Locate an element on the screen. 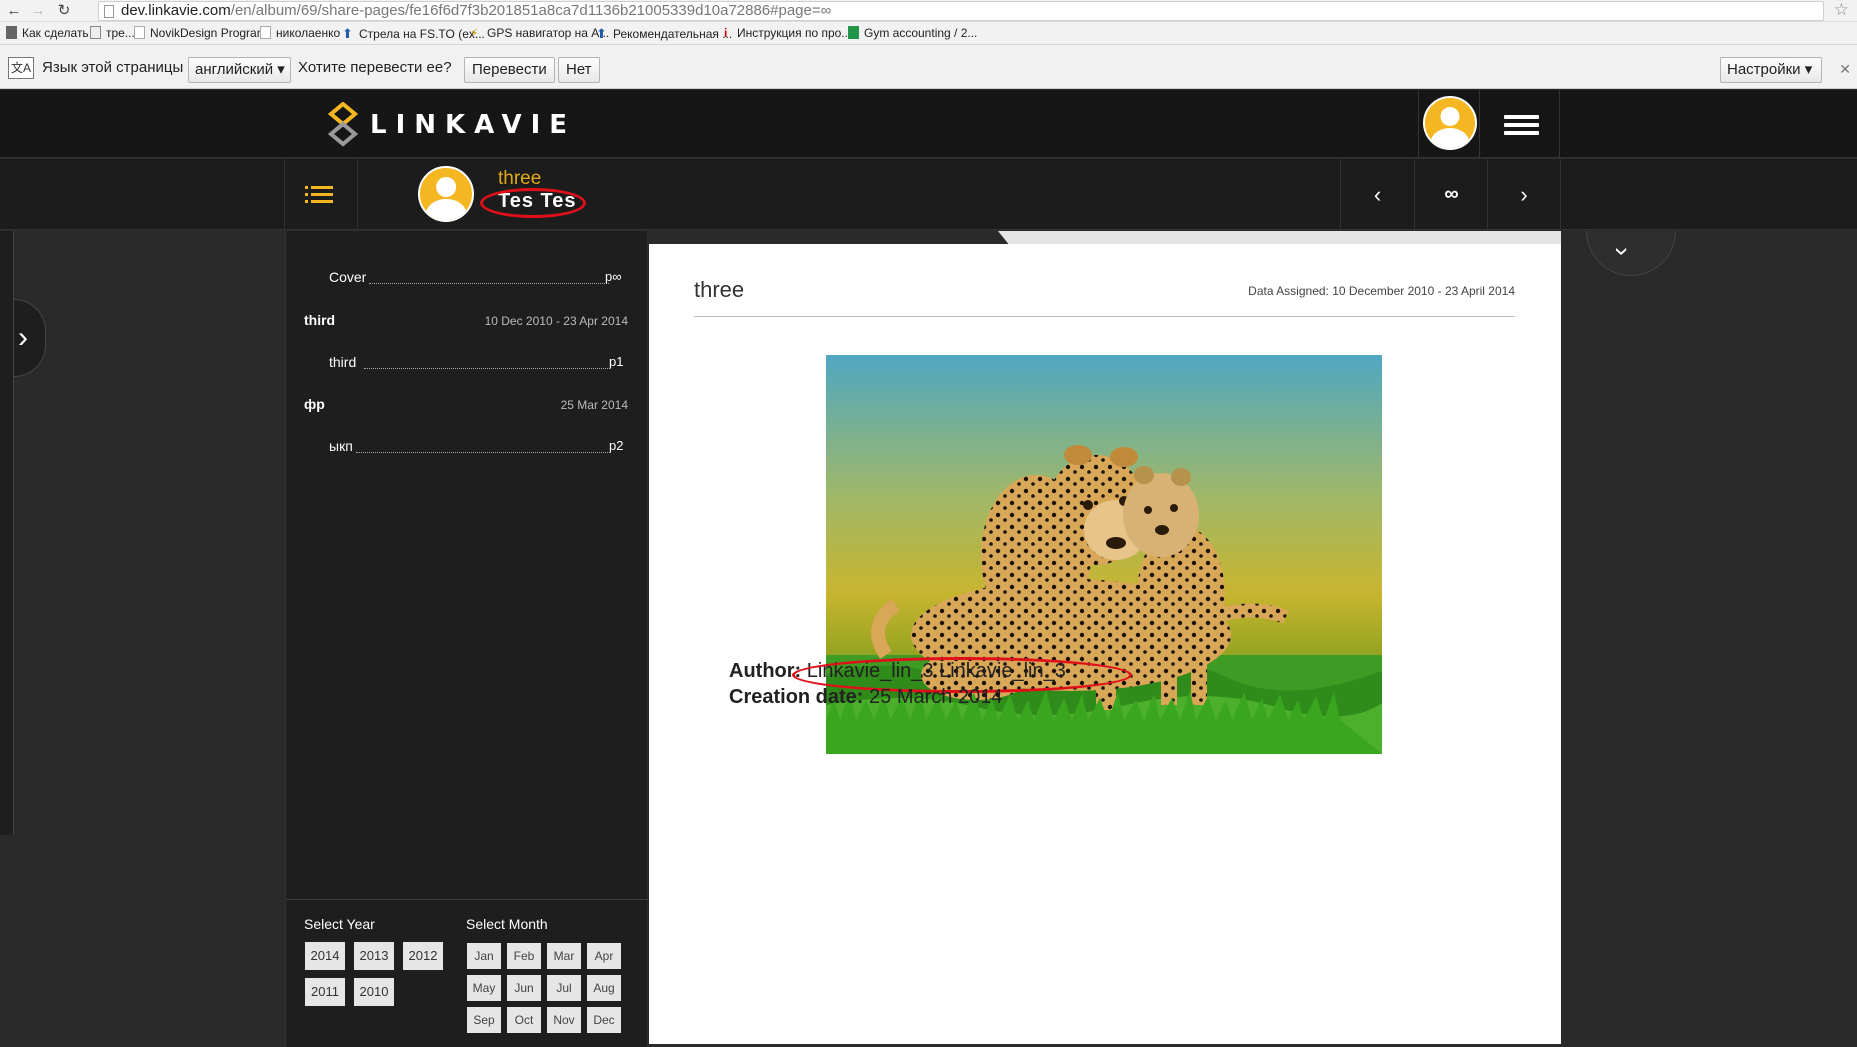 The image size is (1857, 1047). gps-icon: ⚡ is located at coordinates (474, 33).